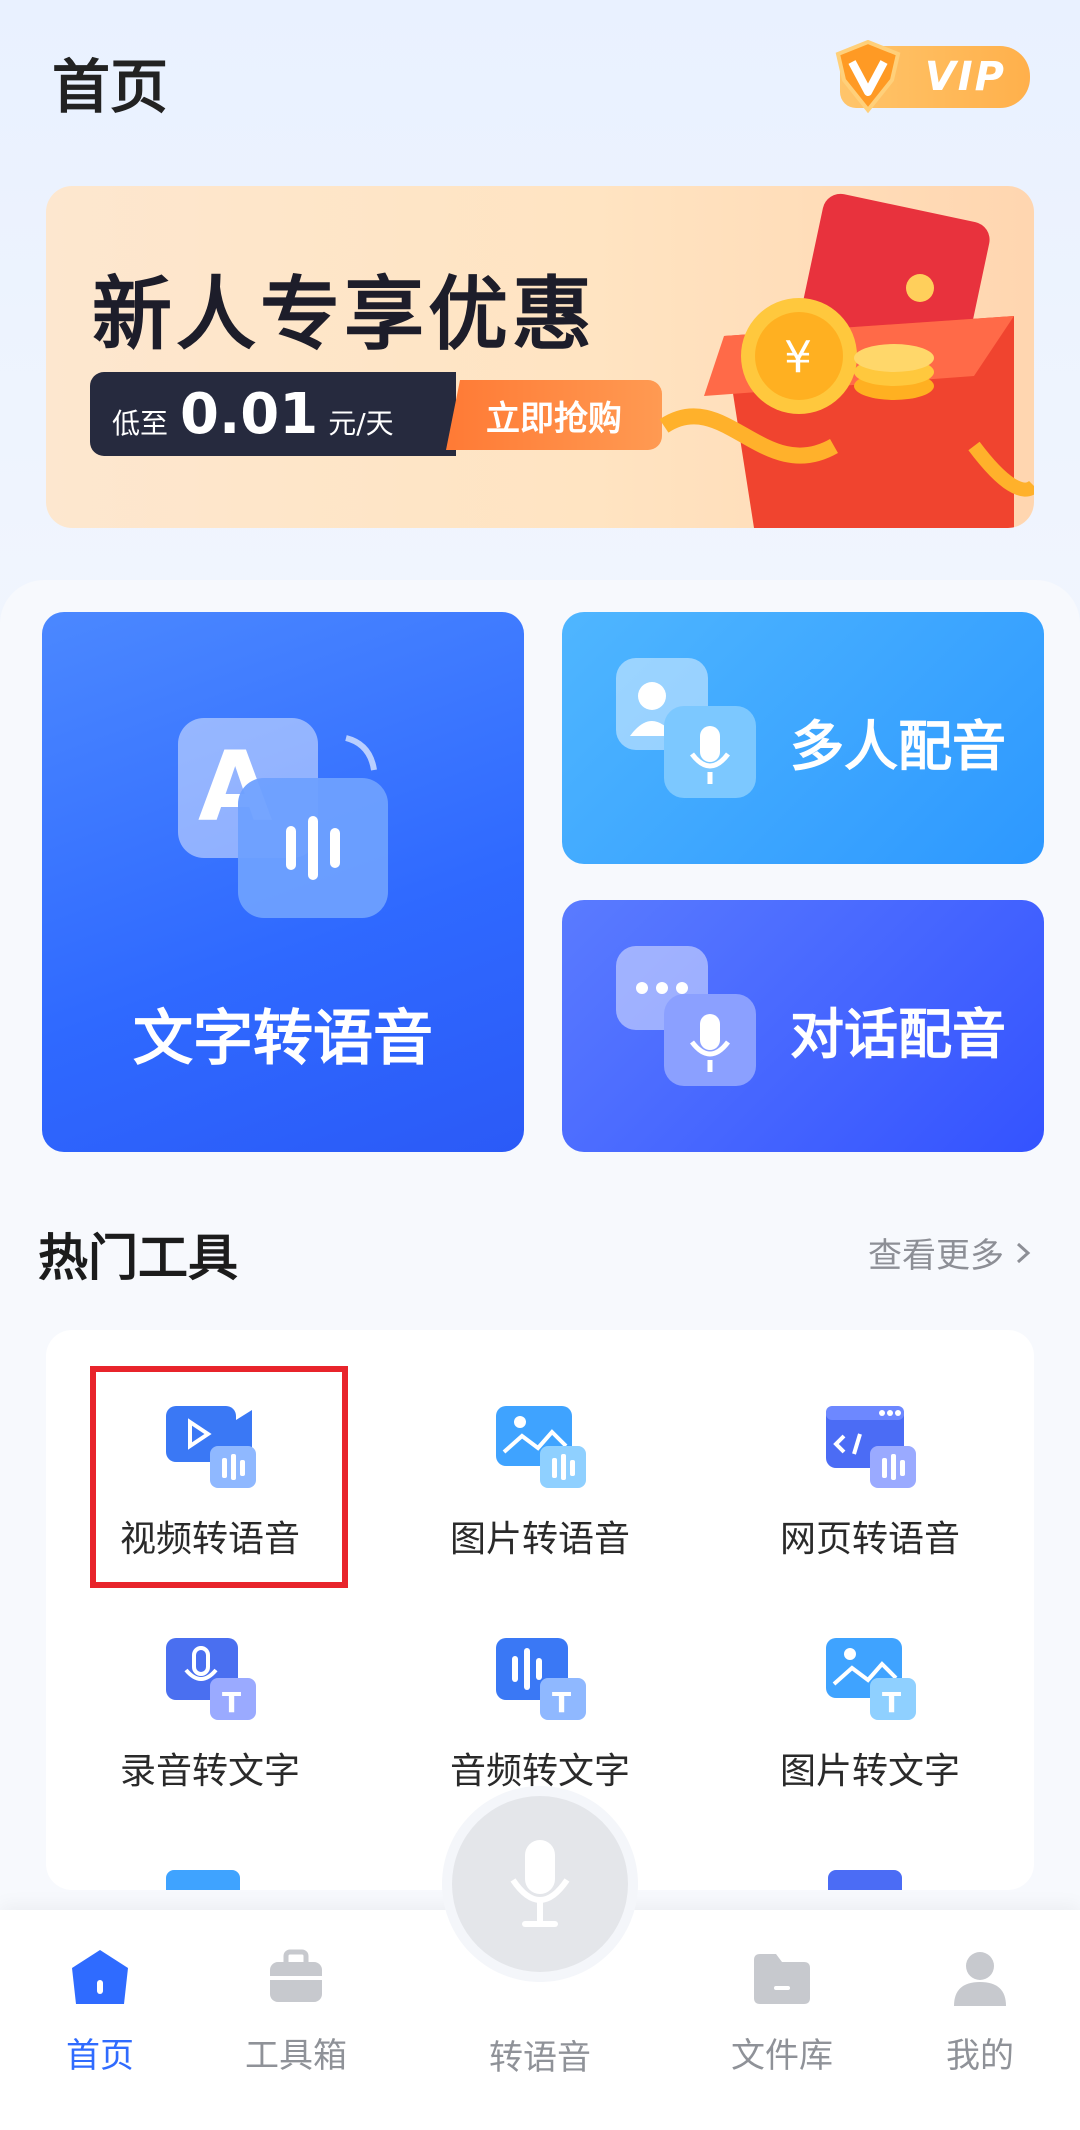  Describe the element at coordinates (860, 1500) in the screenshot. I see `tool-webpage-to-speech: 网页转语音` at that location.